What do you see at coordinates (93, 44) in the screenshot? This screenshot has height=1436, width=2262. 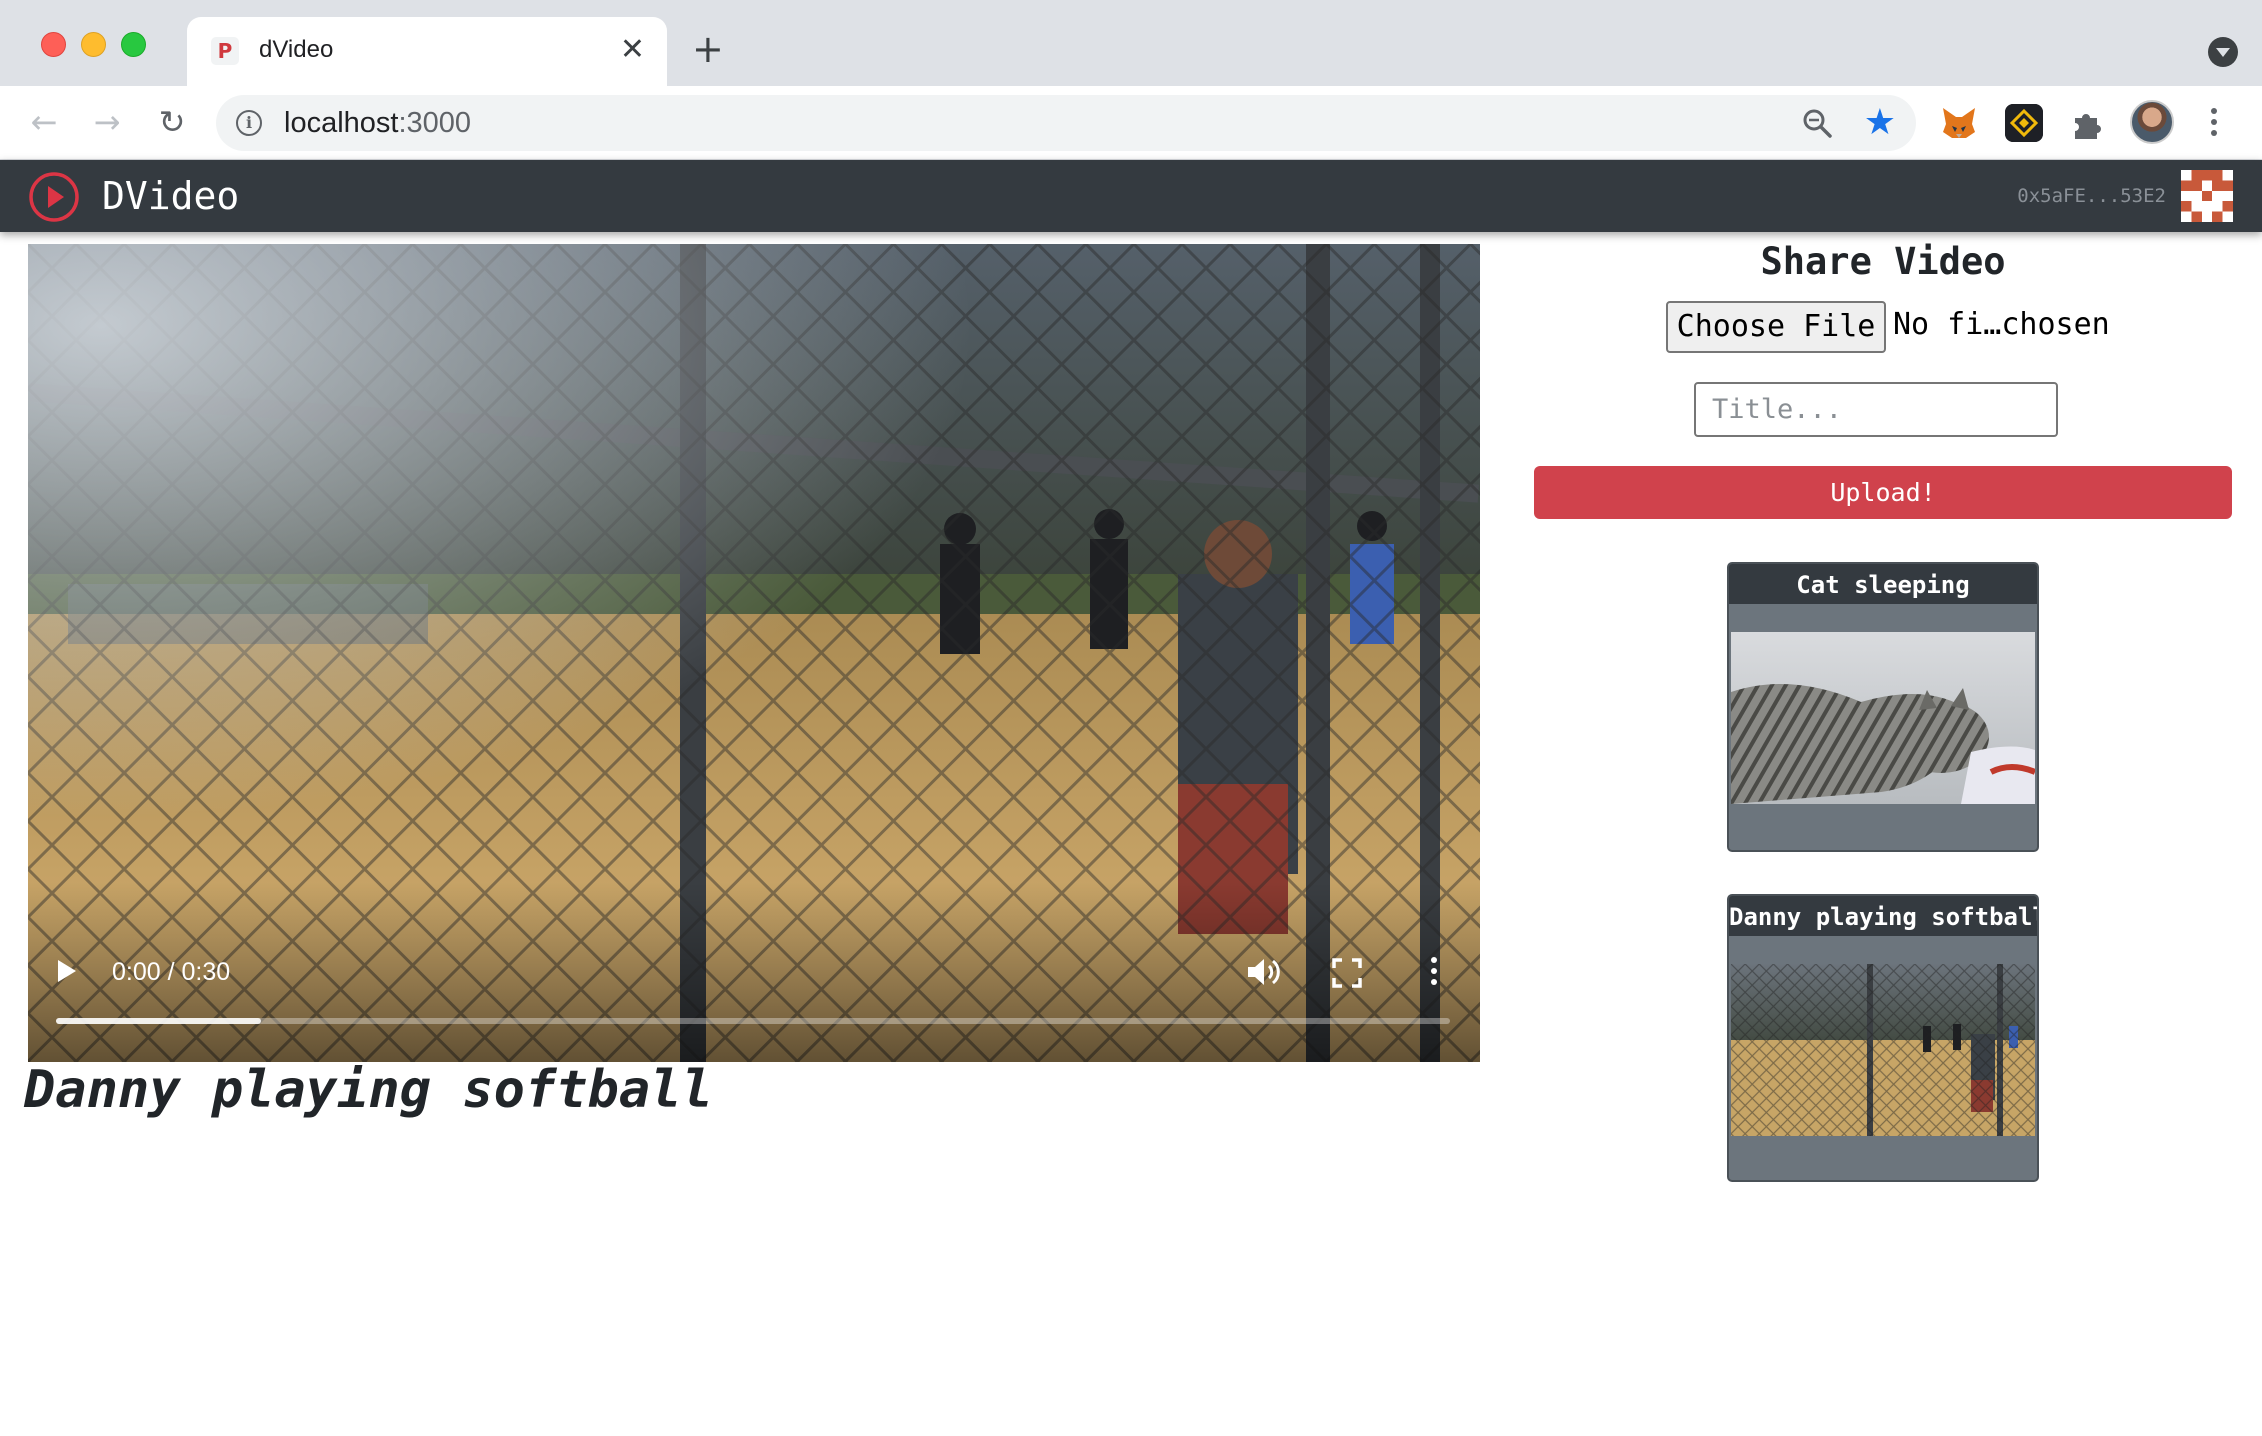 I see `minimize-window-button` at bounding box center [93, 44].